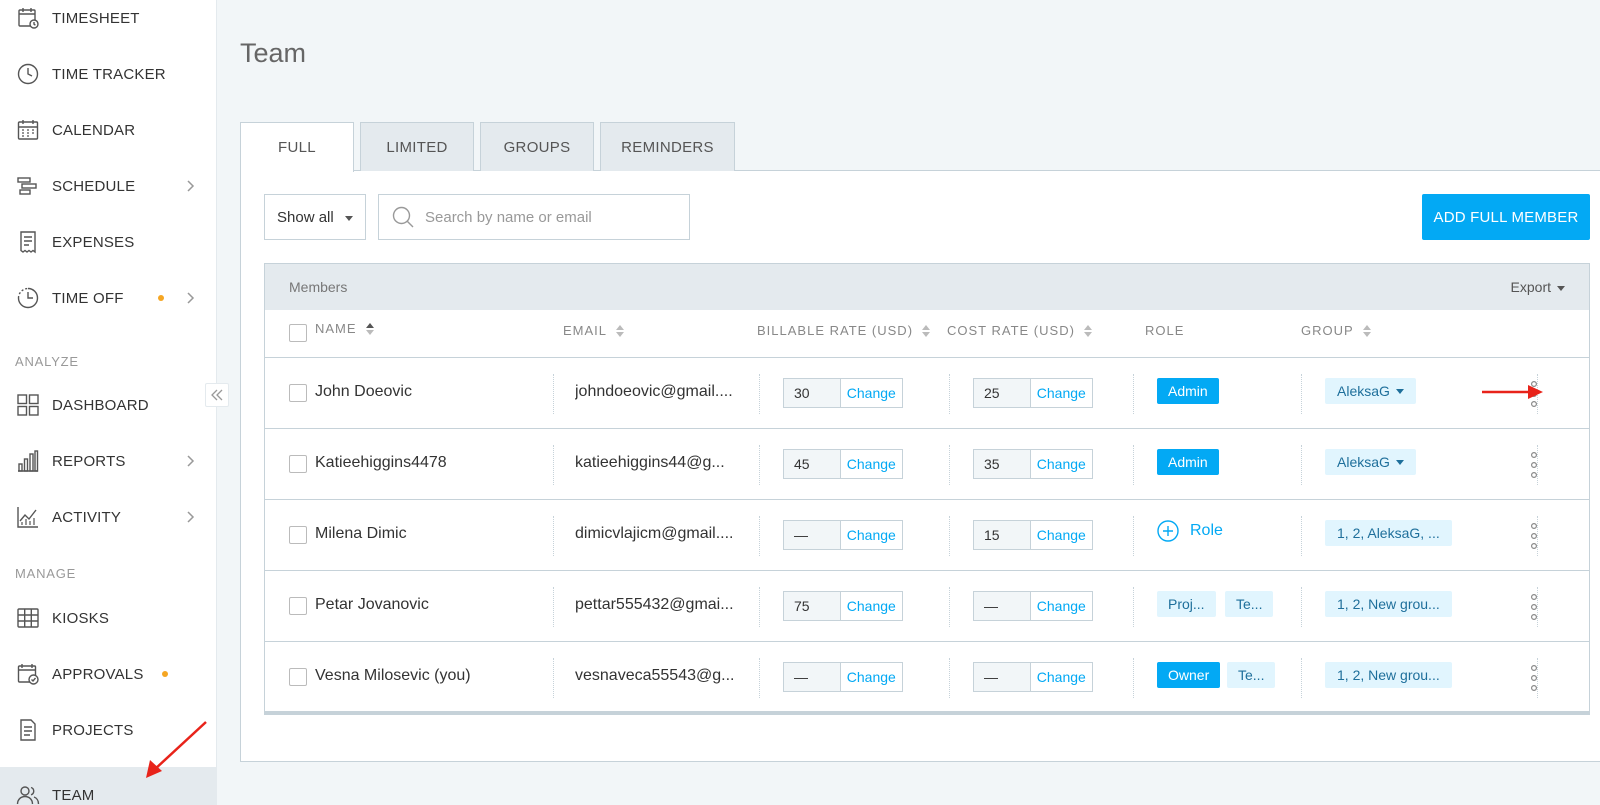 Image resolution: width=1600 pixels, height=805 pixels. I want to click on column-header-billable-rate: BILLABLE RATE (USD), so click(844, 330).